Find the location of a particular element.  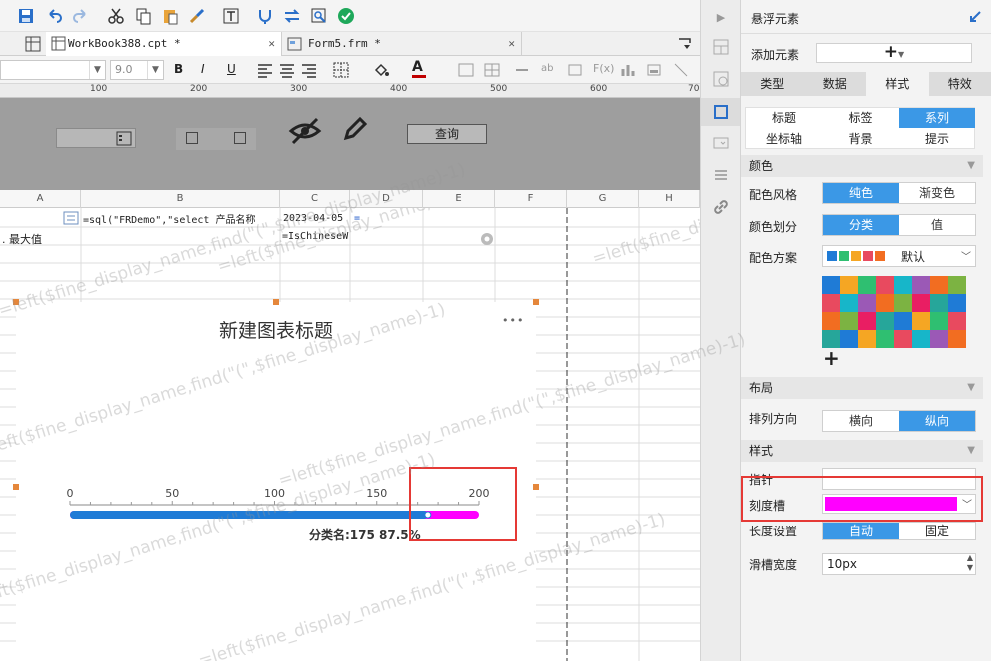

link-icon is located at coordinates (721, 207).